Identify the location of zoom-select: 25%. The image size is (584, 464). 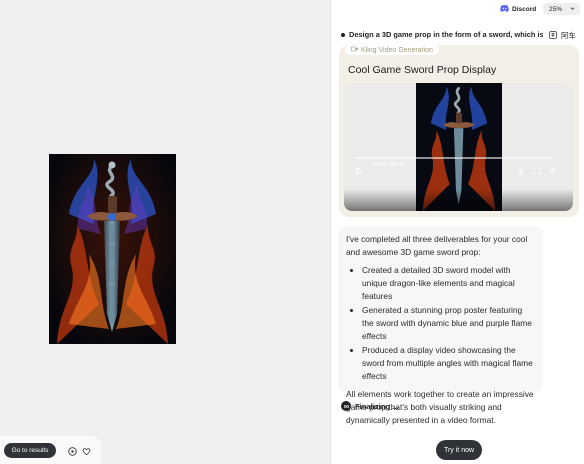
(561, 9).